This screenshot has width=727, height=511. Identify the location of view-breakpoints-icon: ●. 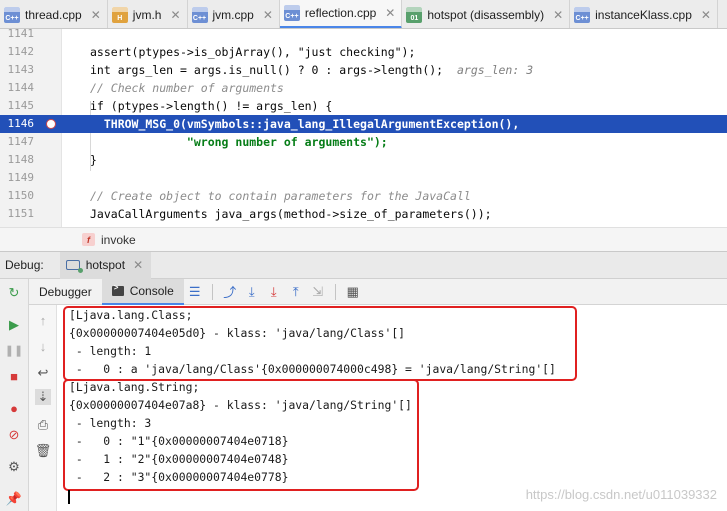
(14, 409).